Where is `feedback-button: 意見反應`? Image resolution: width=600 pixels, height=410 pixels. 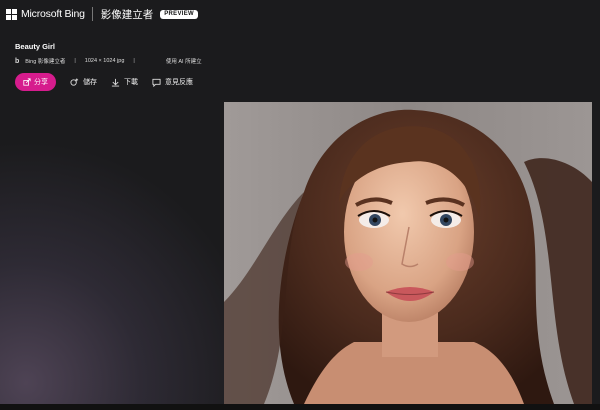
feedback-button: 意見反應 is located at coordinates (172, 82).